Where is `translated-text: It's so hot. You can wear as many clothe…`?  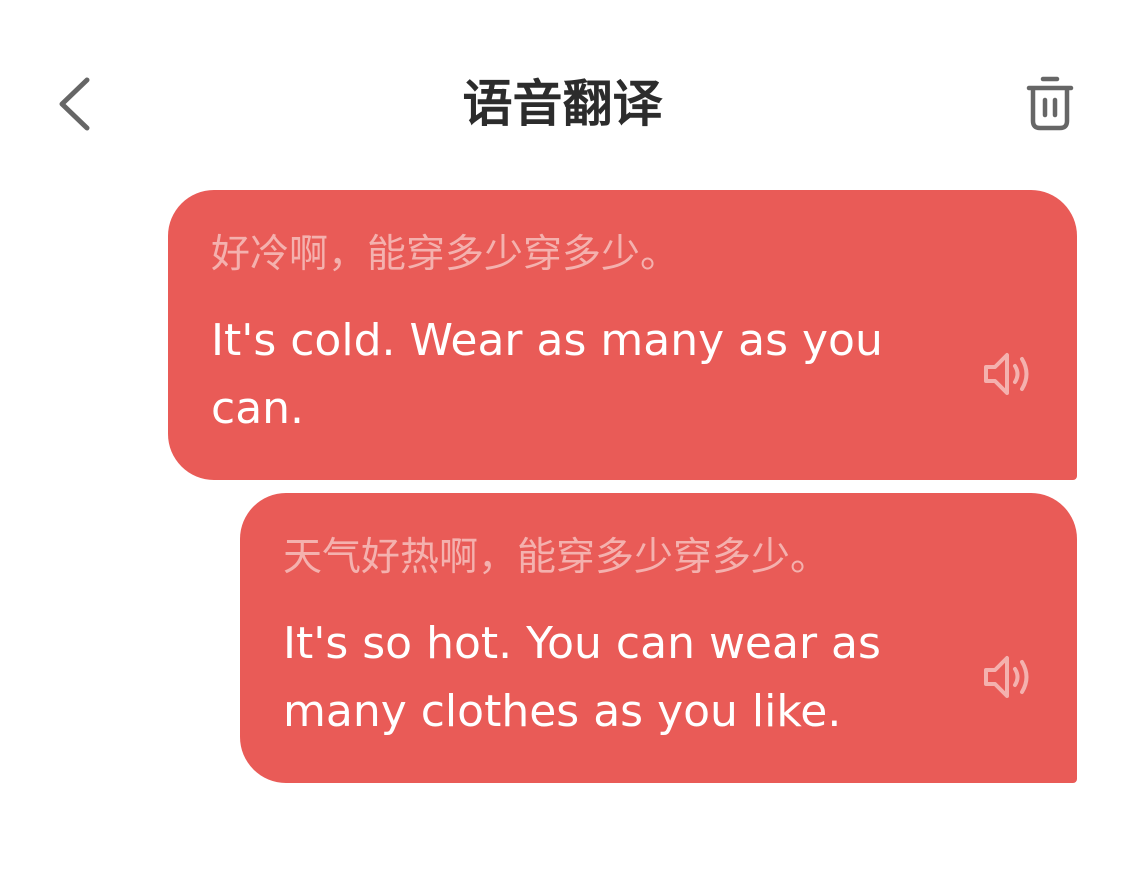 translated-text: It's so hot. You can wear as many clothe… is located at coordinates (582, 677).